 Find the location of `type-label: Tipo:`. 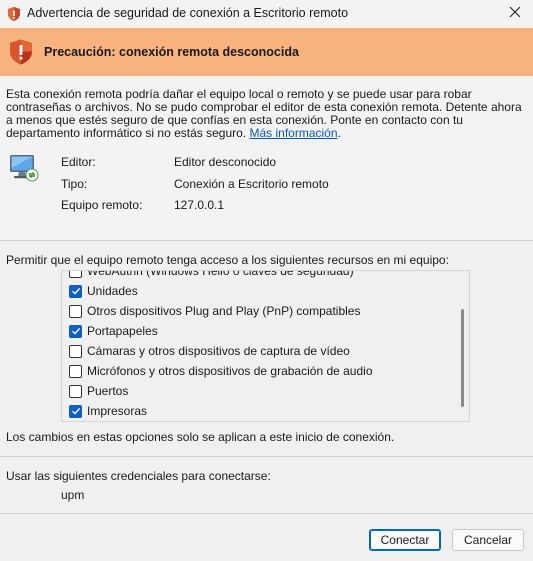

type-label: Tipo: is located at coordinates (74, 184).